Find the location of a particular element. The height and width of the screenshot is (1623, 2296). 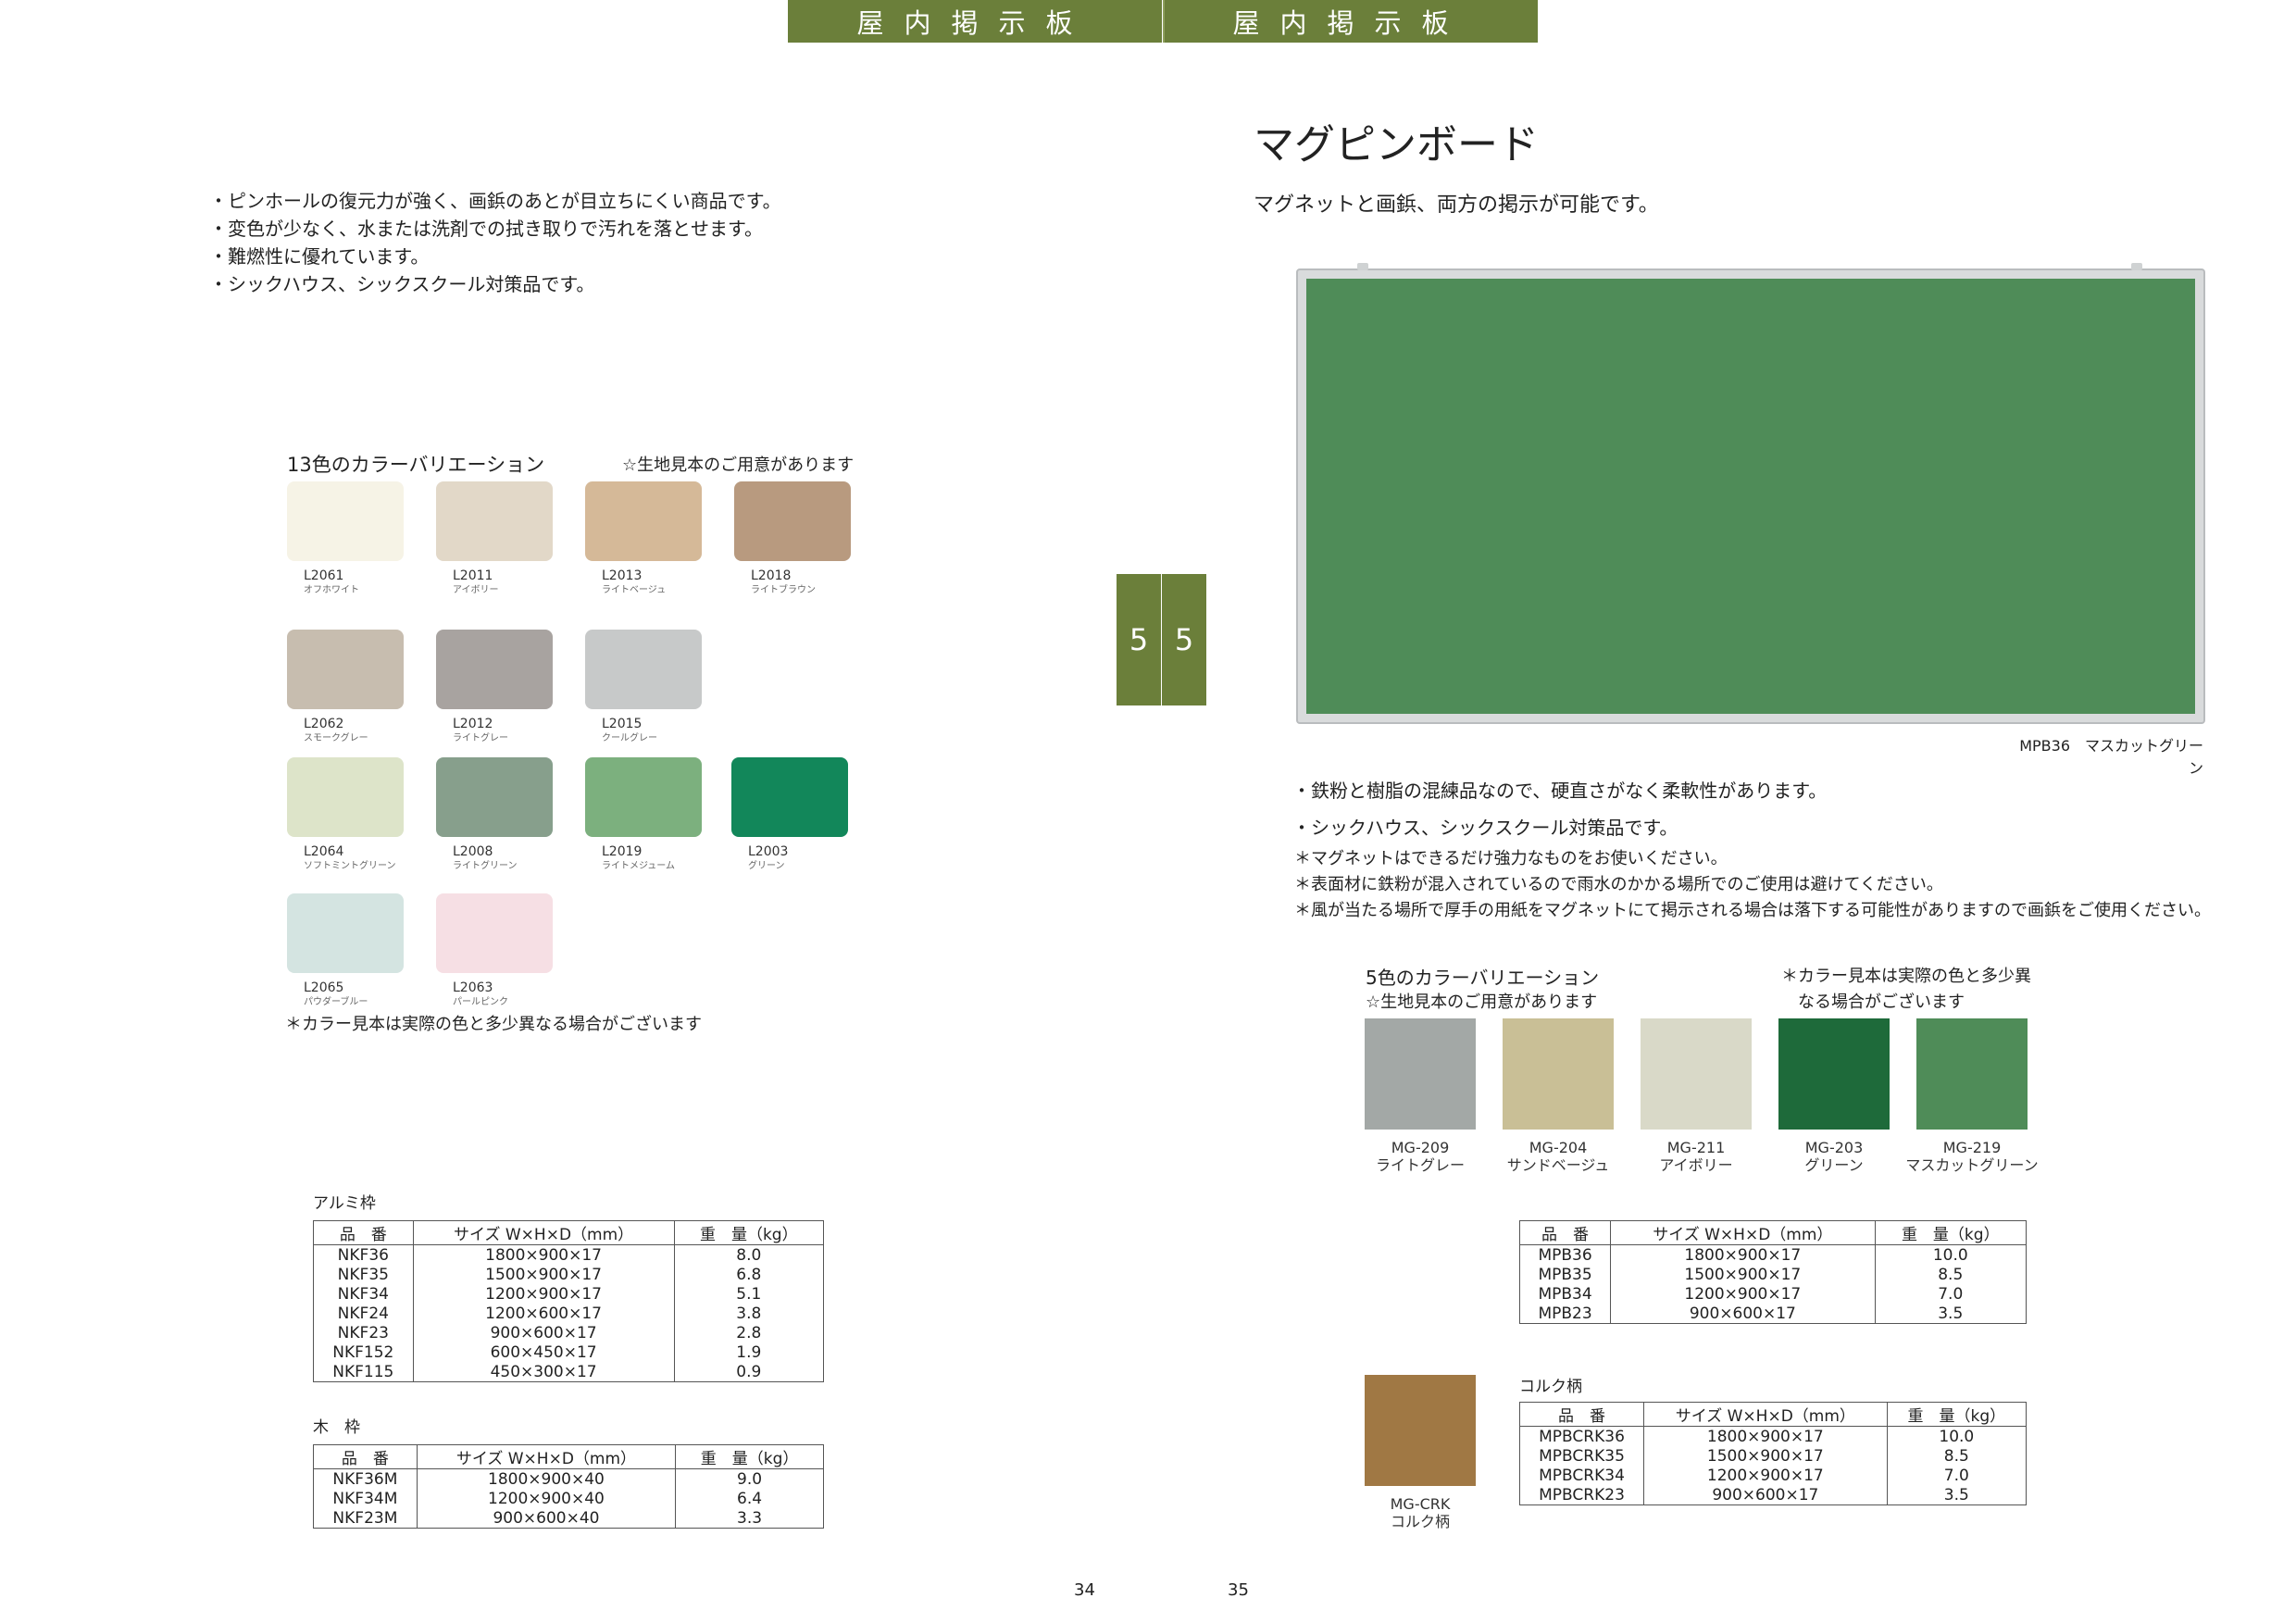

table-cell: 10.0 is located at coordinates (1957, 1436).